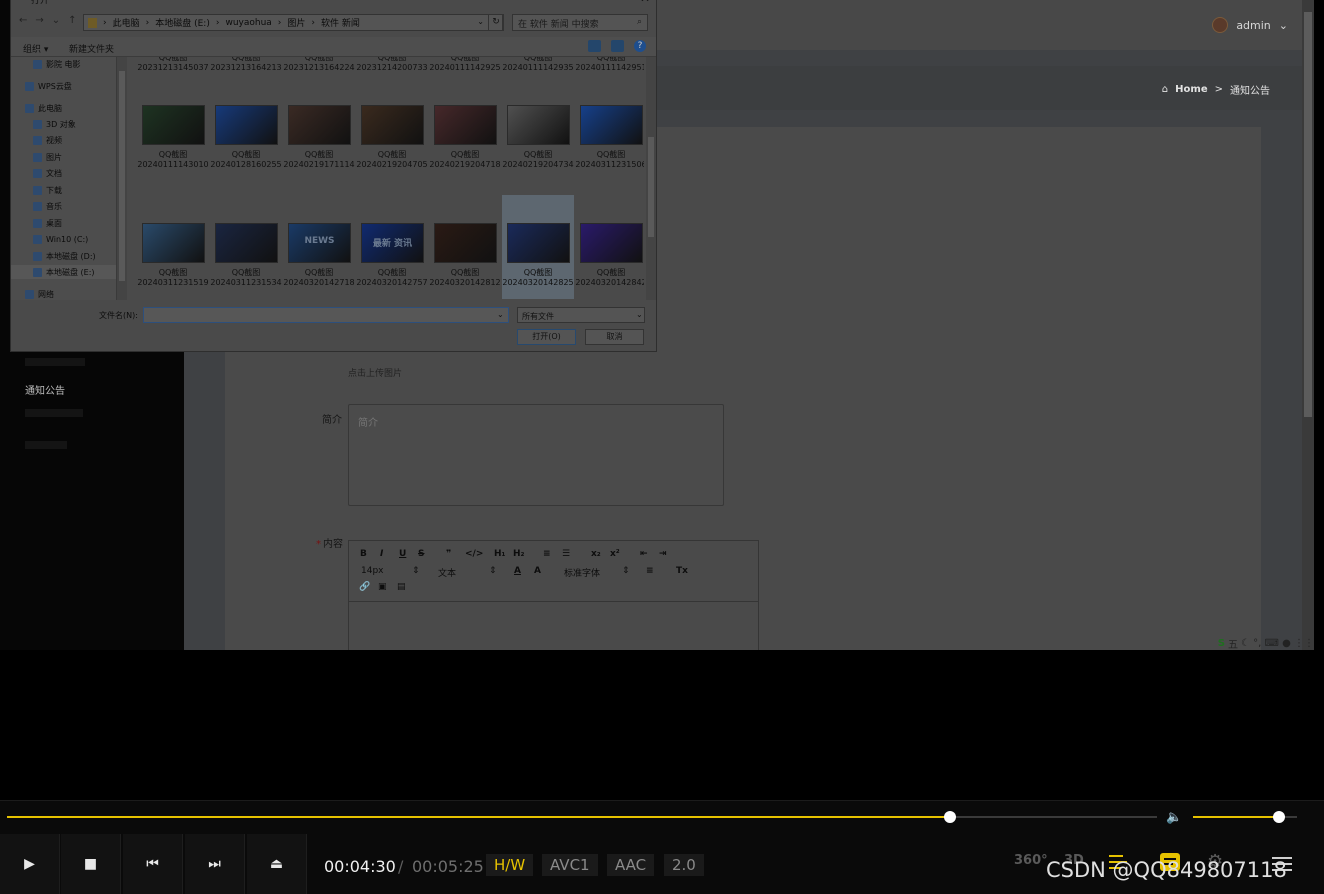  I want to click on image-button: ▣, so click(382, 587).